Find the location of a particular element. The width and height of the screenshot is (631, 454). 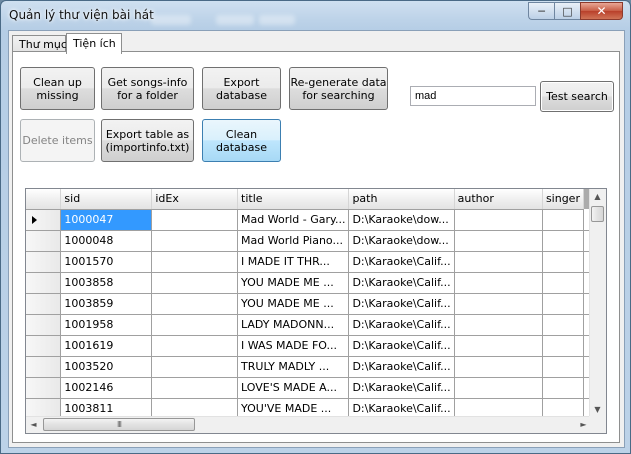

grid-cell-sid: 1003859 is located at coordinates (106, 304).